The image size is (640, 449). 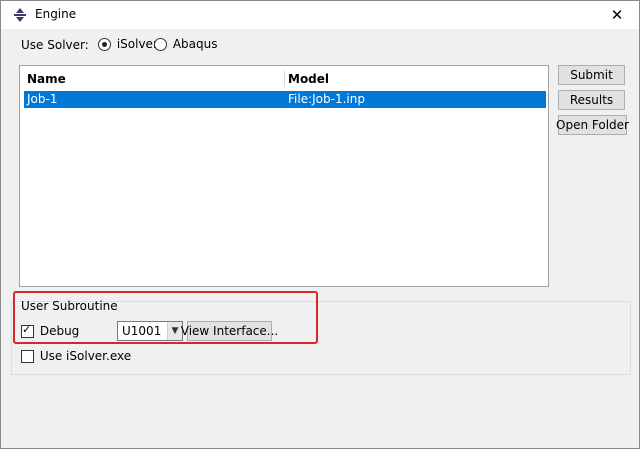 I want to click on use-solver-label: Use Solver:, so click(x=55, y=45).